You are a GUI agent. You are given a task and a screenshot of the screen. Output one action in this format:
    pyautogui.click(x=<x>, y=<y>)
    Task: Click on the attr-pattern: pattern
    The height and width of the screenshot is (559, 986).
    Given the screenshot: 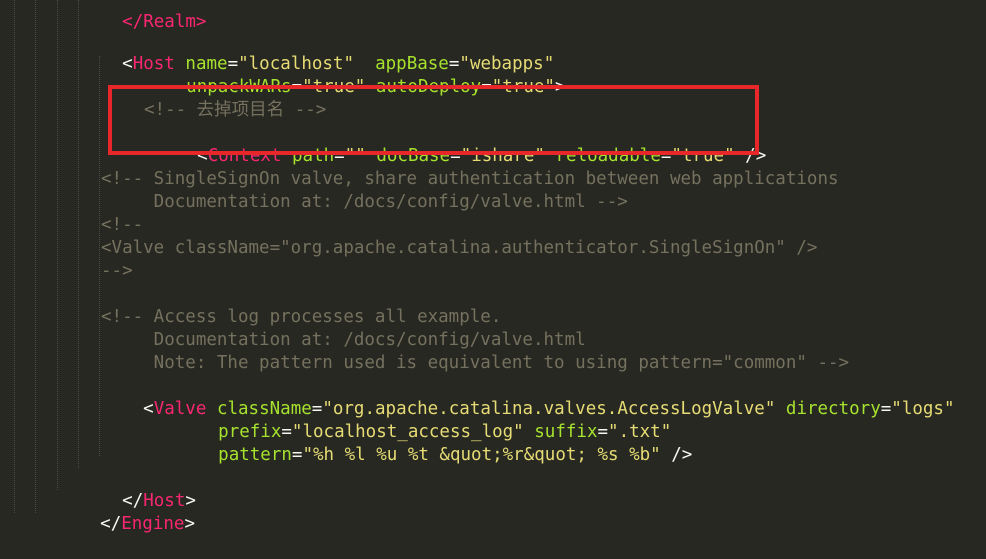 What is the action you would take?
    pyautogui.click(x=255, y=455)
    